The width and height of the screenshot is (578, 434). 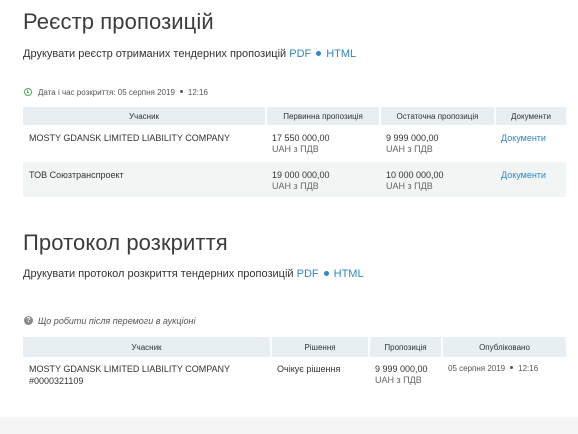 I want to click on col-documents: Документи, so click(x=530, y=116).